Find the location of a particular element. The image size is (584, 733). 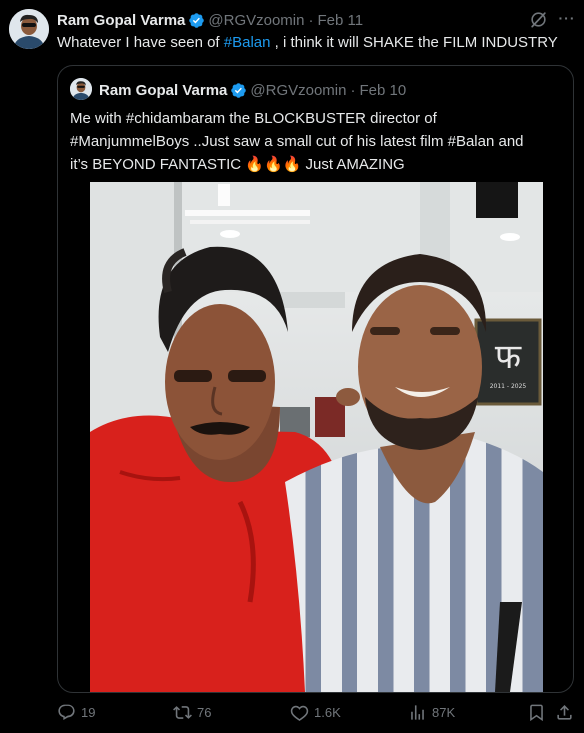

quoted-author-handle: @RGVzoomin is located at coordinates (298, 90).